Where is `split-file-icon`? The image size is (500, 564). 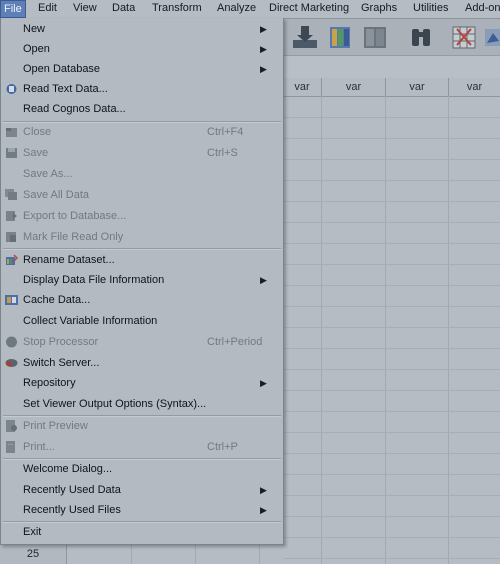 split-file-icon is located at coordinates (375, 37).